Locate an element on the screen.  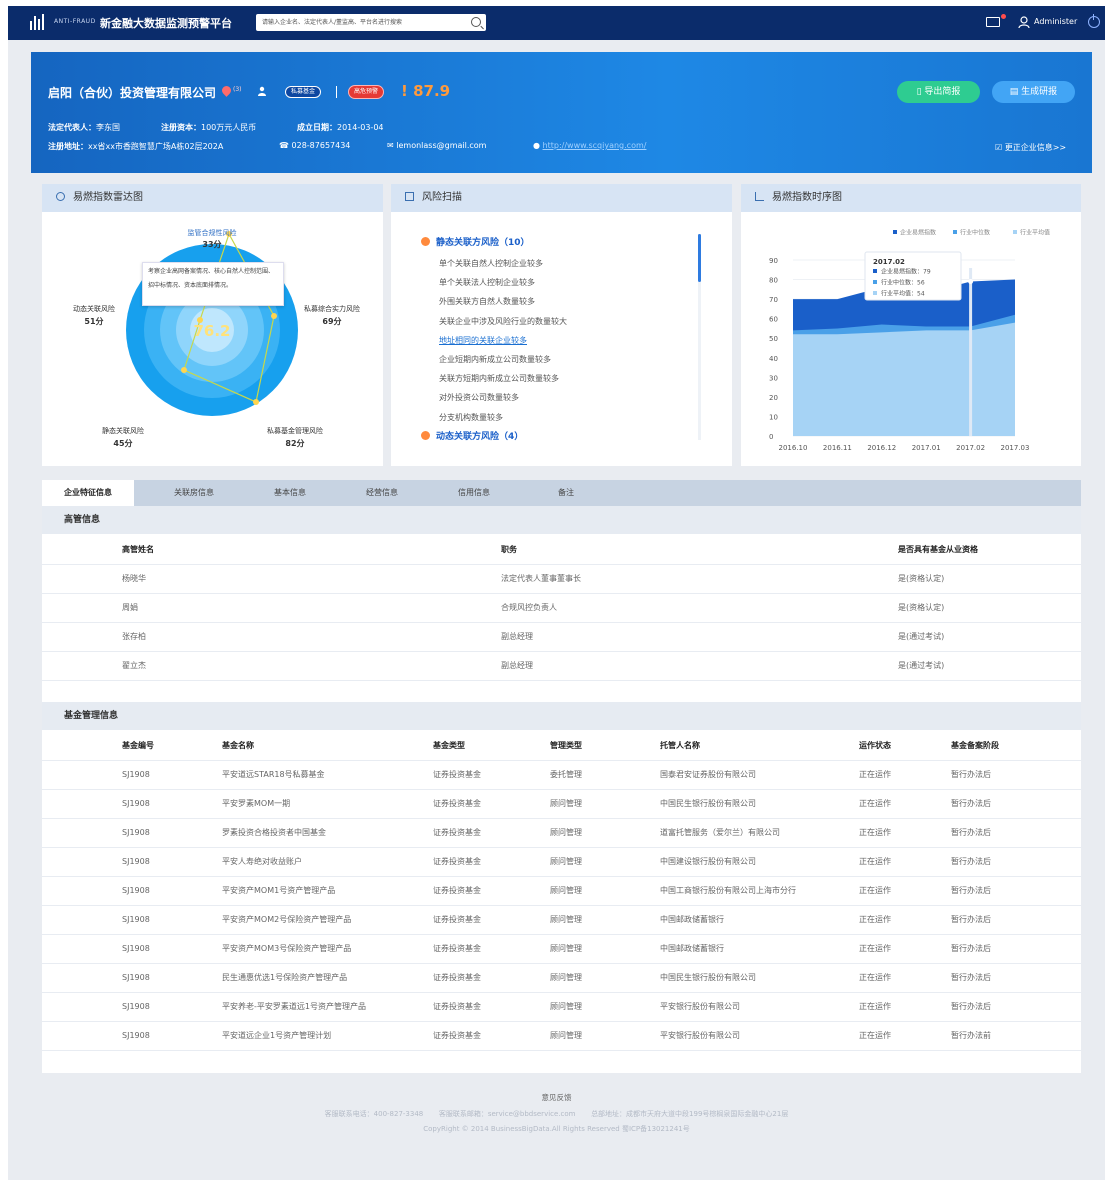
table-cell: 国泰君安证券股份有限公司 is located at coordinates (759, 775).